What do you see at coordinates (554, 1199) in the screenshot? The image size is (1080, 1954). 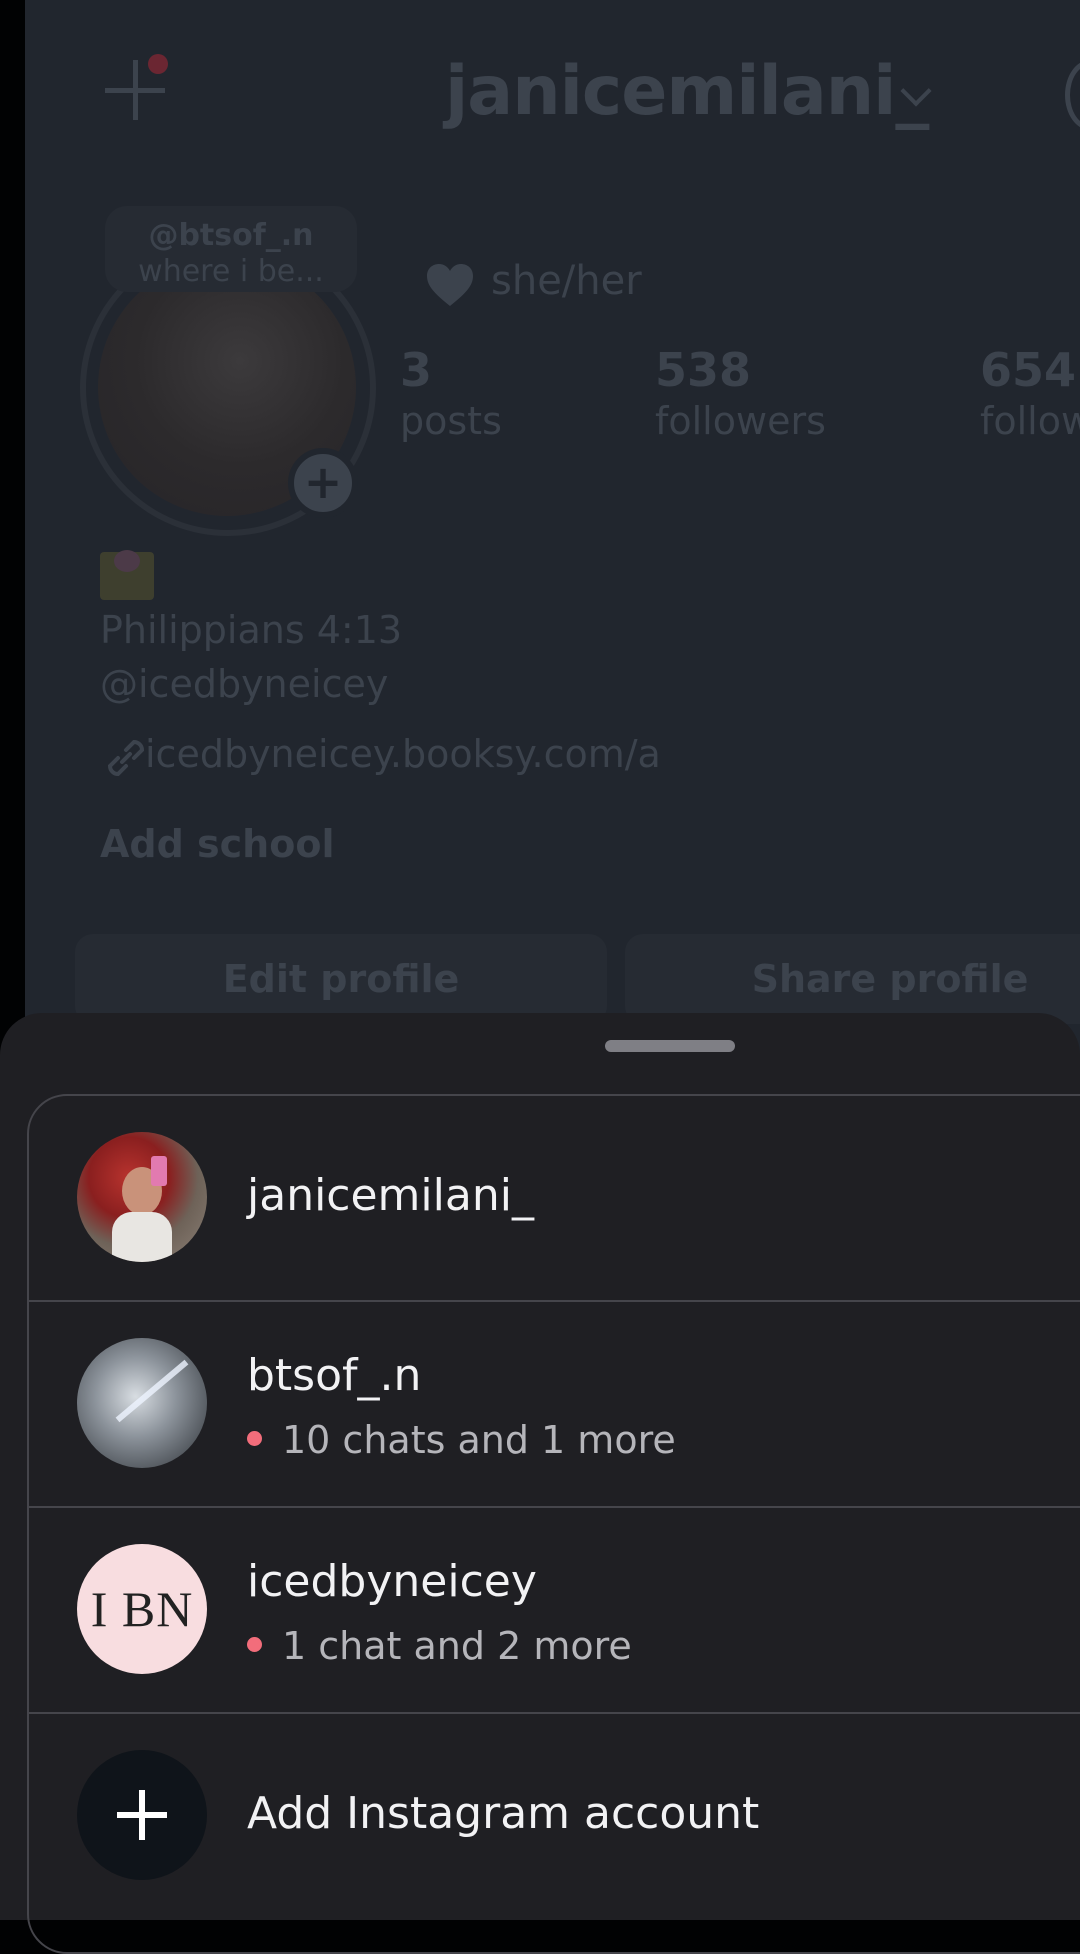 I see `account-row-janicemilani: janicemilani_` at bounding box center [554, 1199].